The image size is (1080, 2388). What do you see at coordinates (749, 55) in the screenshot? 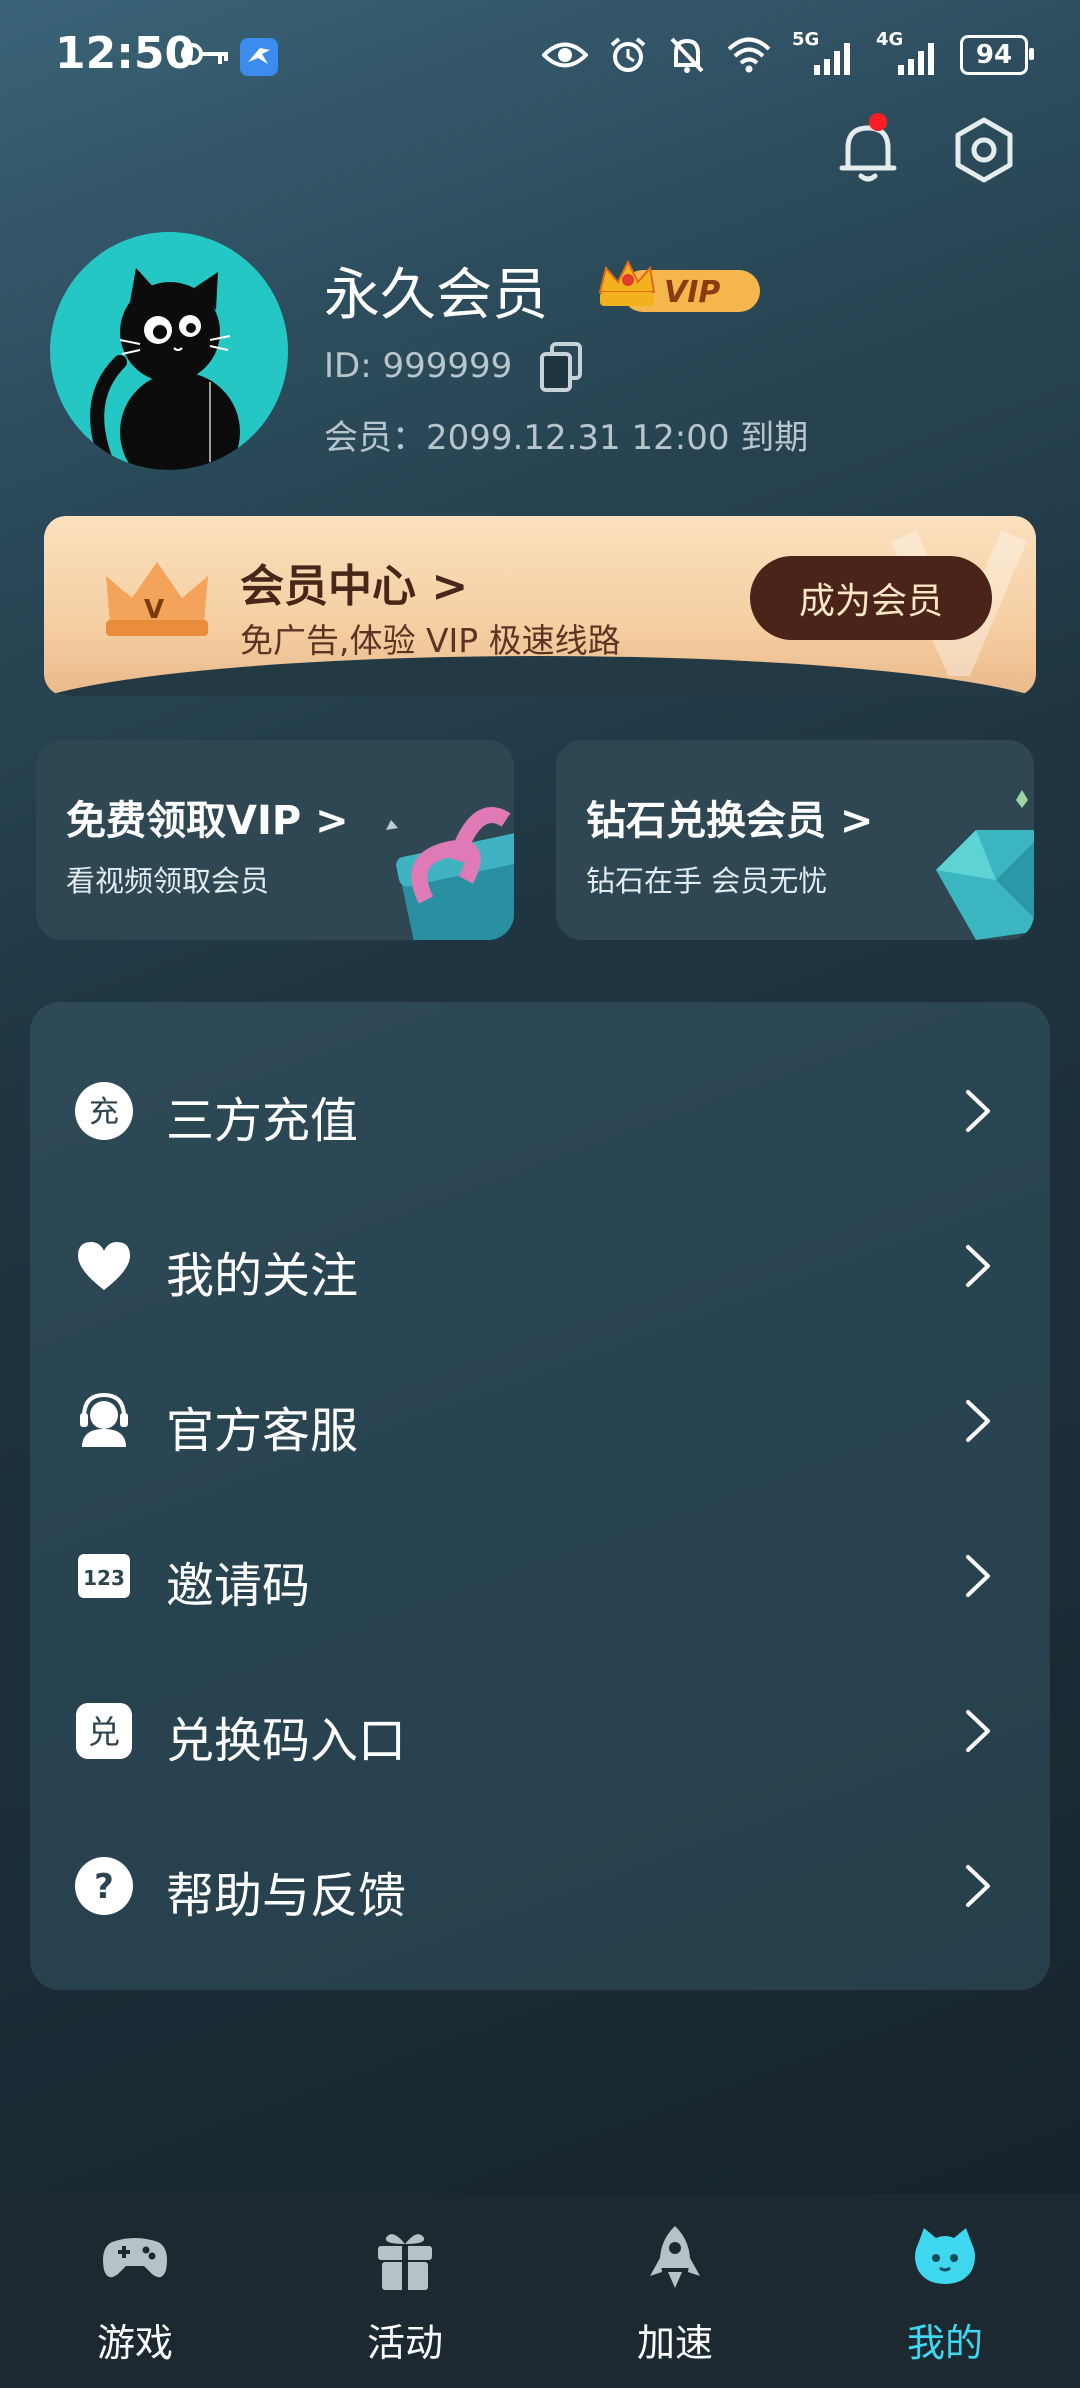
I see `wifi-icon` at bounding box center [749, 55].